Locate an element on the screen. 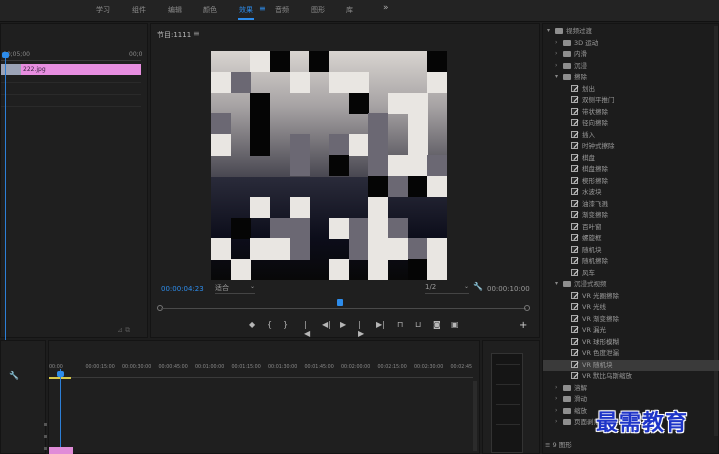  effects-folder: ▾ 视频过渡 is located at coordinates (631, 32).